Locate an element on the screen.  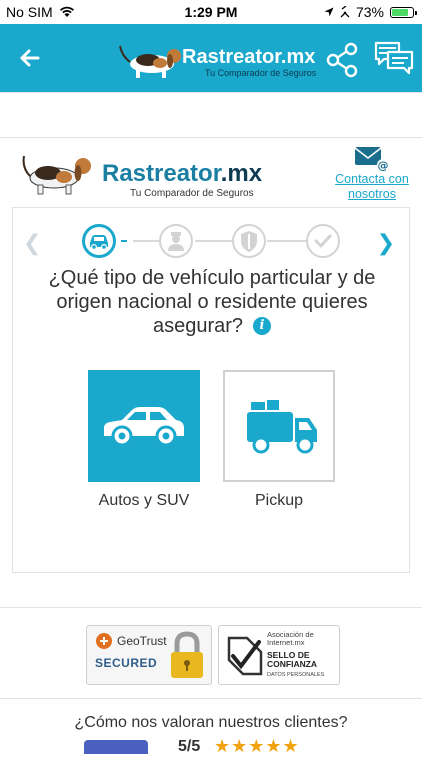
site-logo: Rastreator.mx Tu Comparador de Seguros is located at coordinates (141, 174).